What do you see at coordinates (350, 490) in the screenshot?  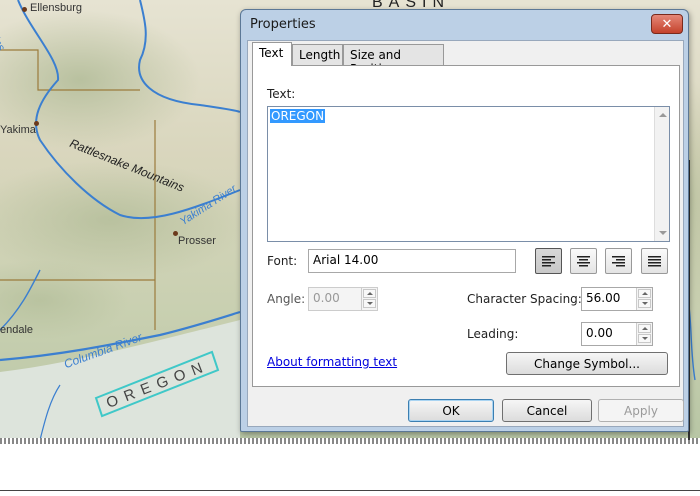 I see `page-bottom-line` at bounding box center [350, 490].